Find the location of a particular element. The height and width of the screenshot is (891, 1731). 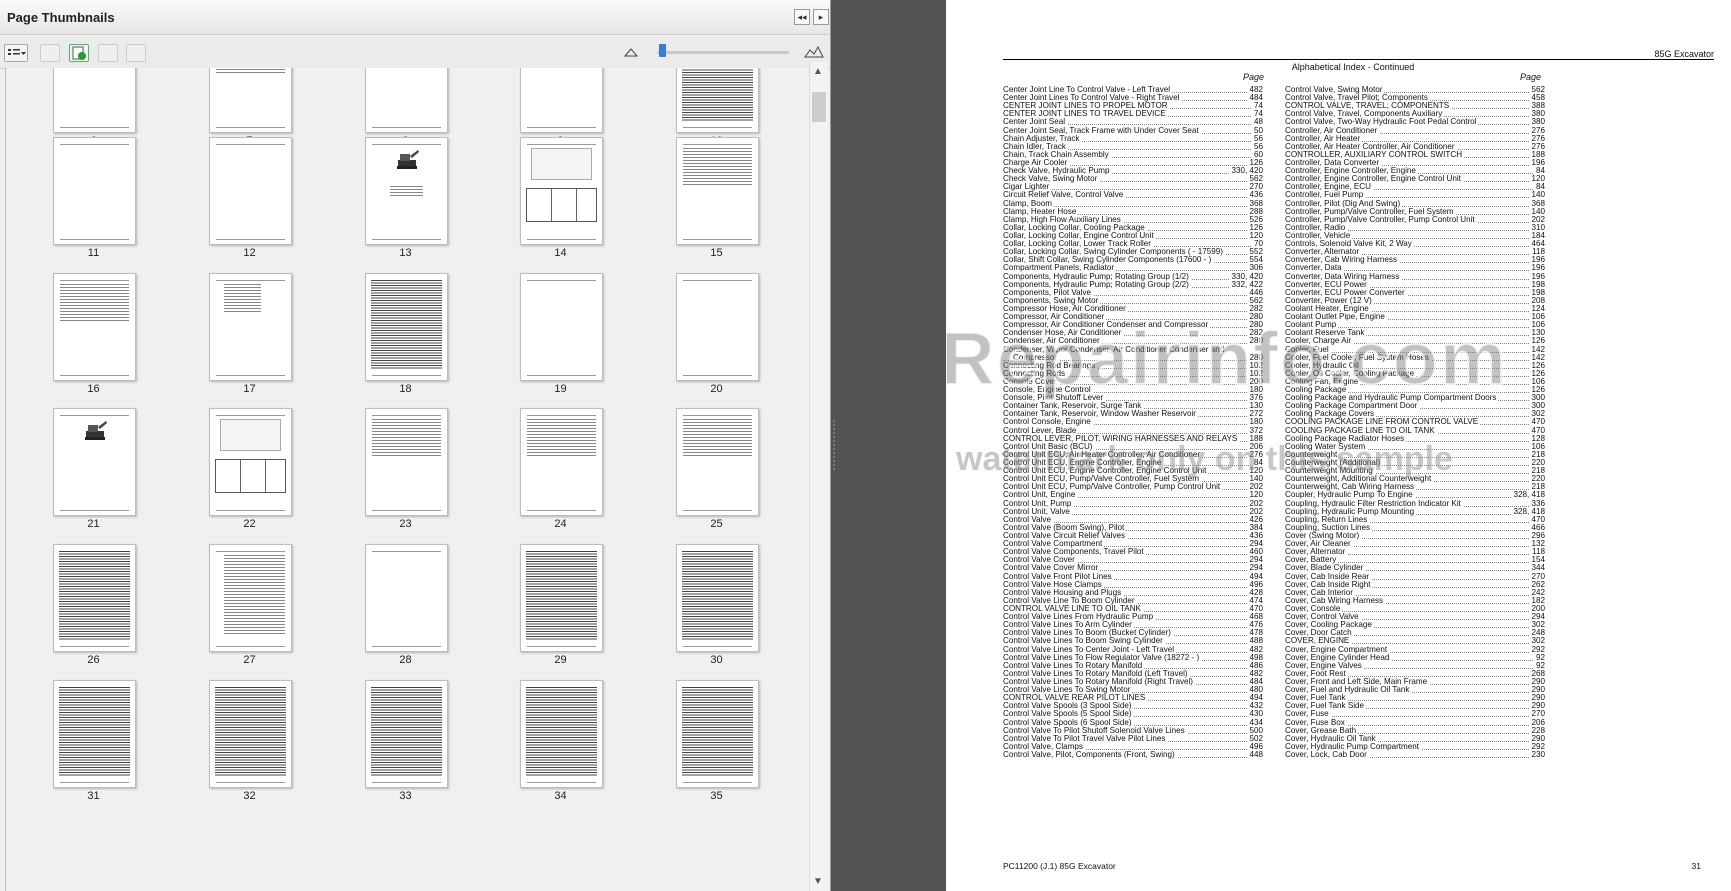

index-entry: Cooling Package Compartment Door 300 is located at coordinates (1415, 406).